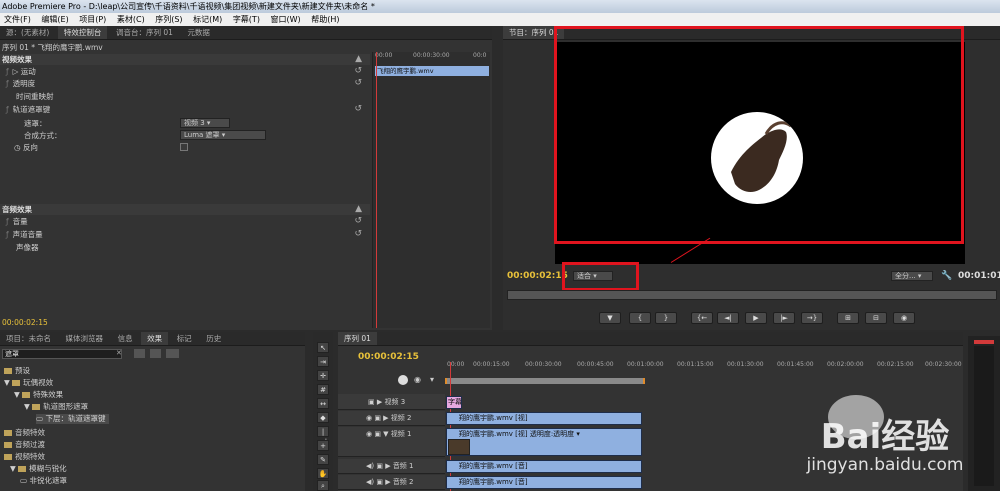  Describe the element at coordinates (223, 135) in the screenshot. I see `composite-dropdown: Luma 遮罩 ▾` at that location.